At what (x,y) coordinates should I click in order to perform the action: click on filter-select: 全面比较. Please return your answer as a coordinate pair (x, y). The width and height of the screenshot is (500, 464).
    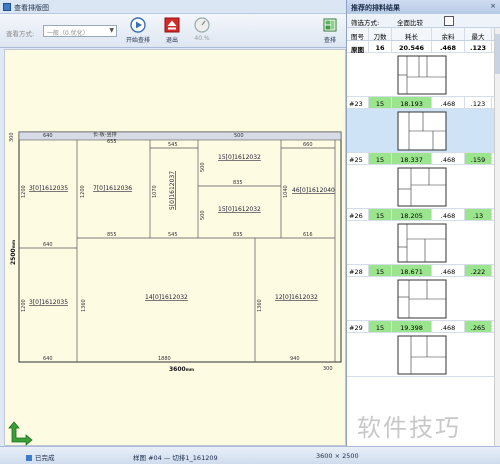
    Looking at the image, I should click on (410, 22).